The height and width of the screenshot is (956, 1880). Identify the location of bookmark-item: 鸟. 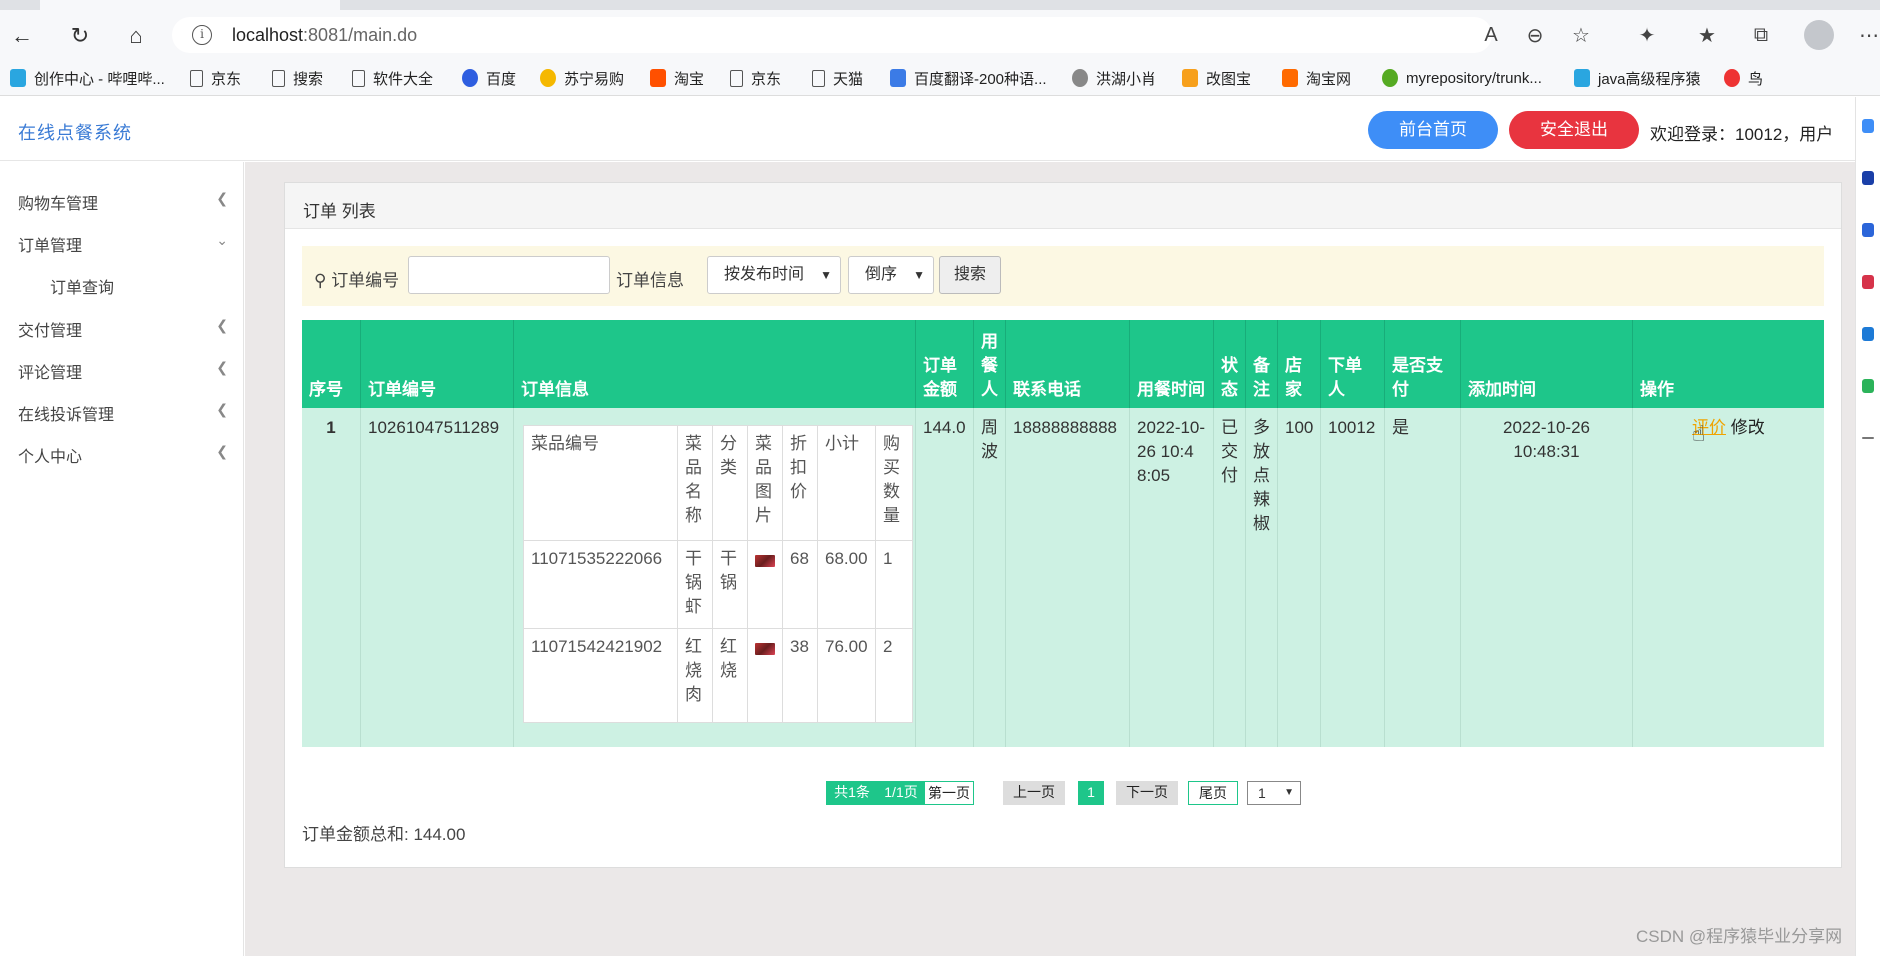
(1743, 78).